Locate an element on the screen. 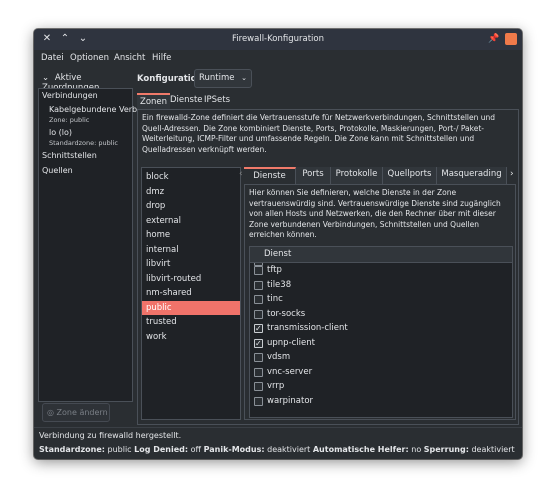  bindings-interfaces: Schnittstellen is located at coordinates (69, 155).